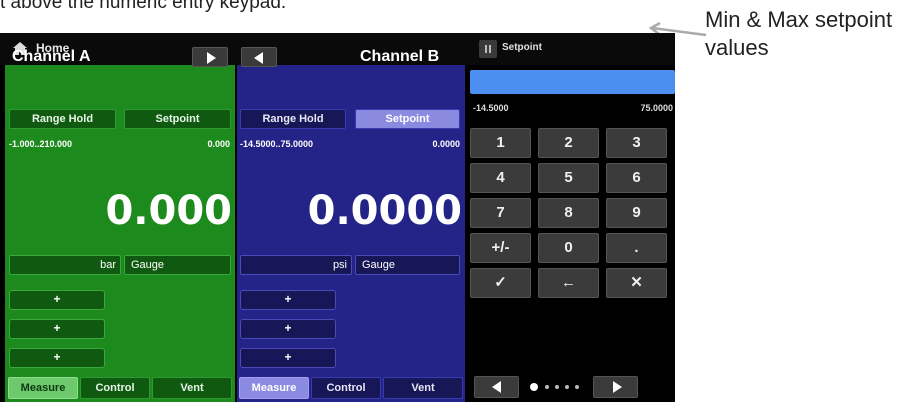 The height and width of the screenshot is (402, 902). I want to click on unit-b: psi, so click(339, 265).